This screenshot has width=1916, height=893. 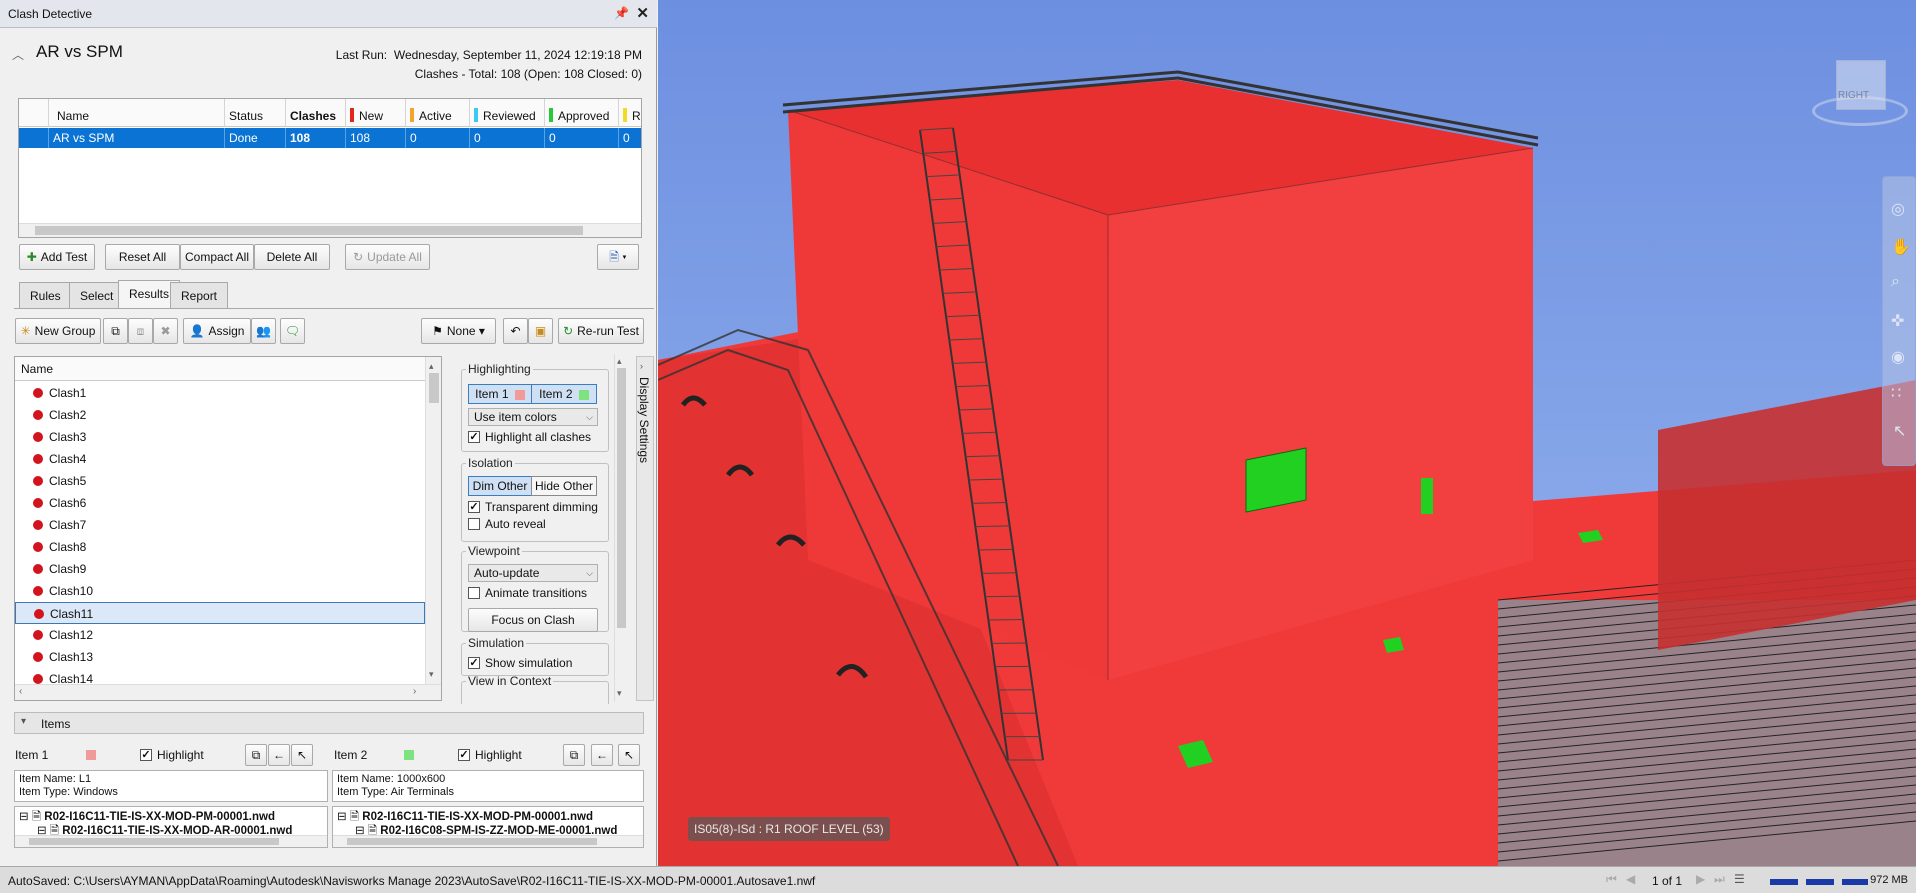 What do you see at coordinates (57, 257) in the screenshot?
I see `add-test-button: ✚ Add Test` at bounding box center [57, 257].